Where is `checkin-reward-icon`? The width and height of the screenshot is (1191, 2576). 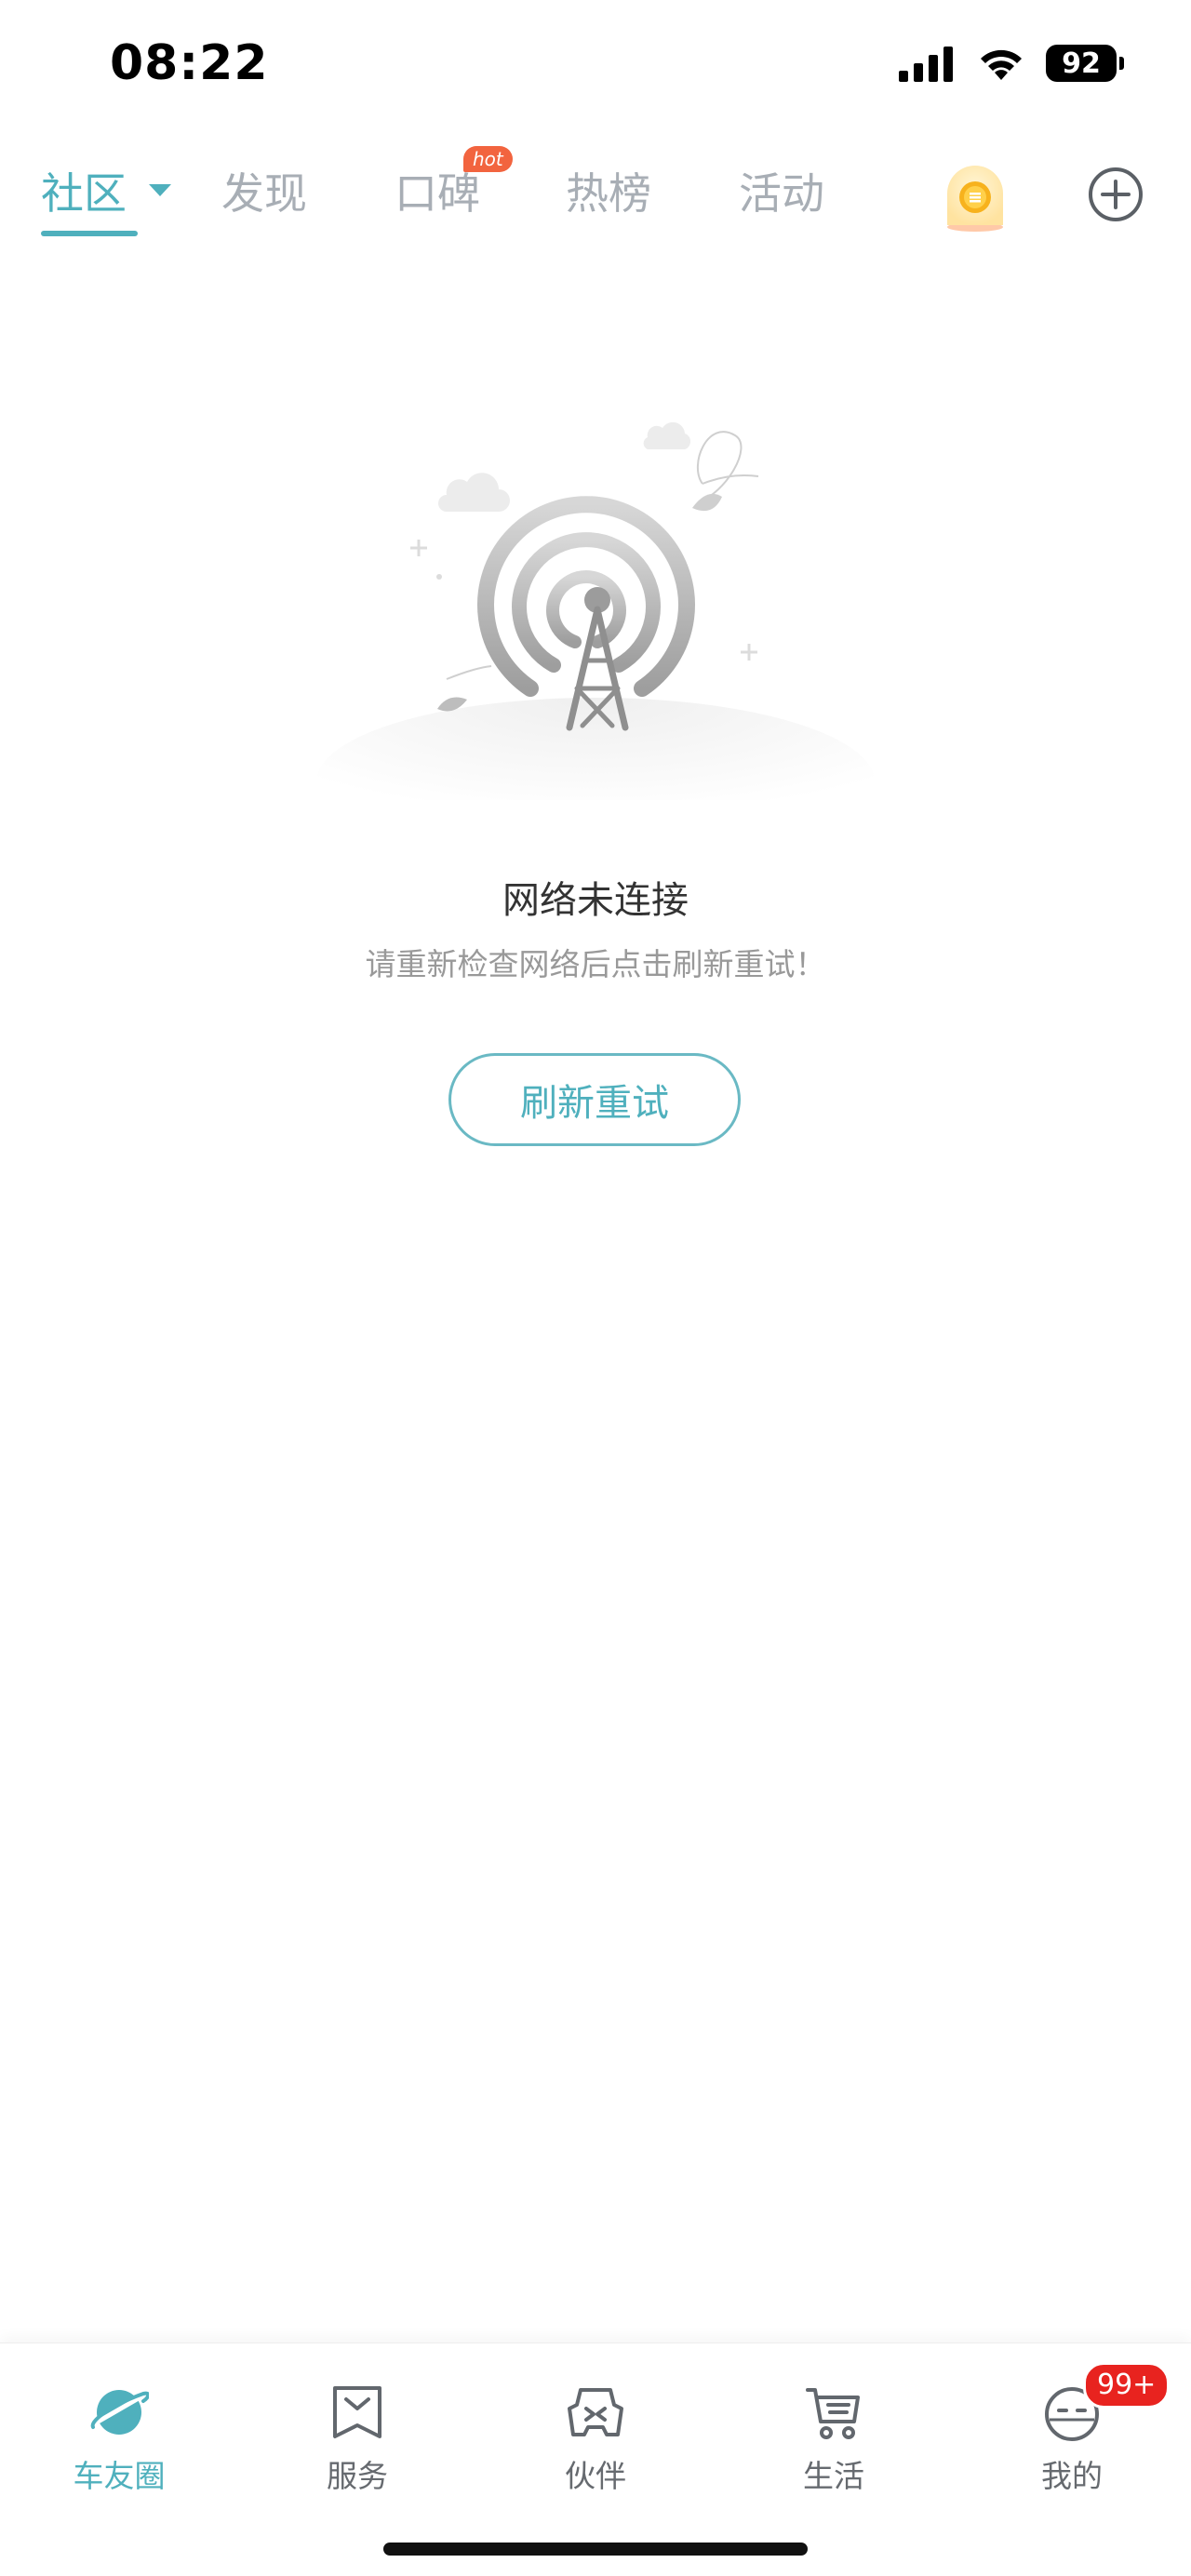
checkin-reward-icon is located at coordinates (975, 196).